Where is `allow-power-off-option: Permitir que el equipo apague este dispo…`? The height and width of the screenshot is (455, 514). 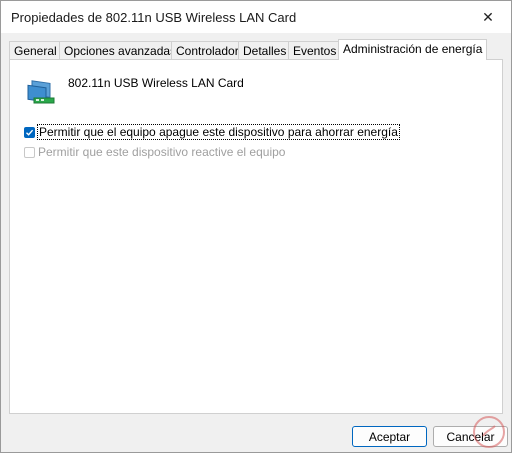
allow-power-off-option: Permitir que el equipo apague este dispo… is located at coordinates (212, 132).